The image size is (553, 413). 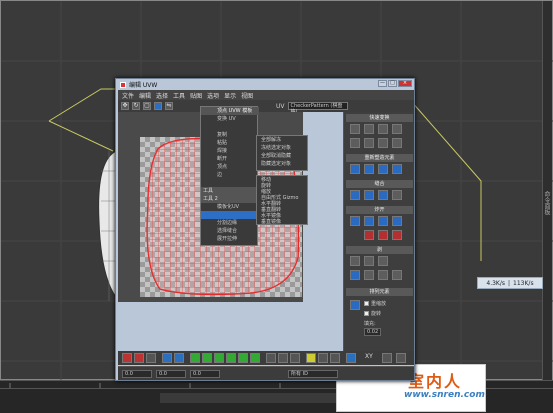 What do you see at coordinates (379, 210) in the screenshot?
I see `section-explode: 炸开` at bounding box center [379, 210].